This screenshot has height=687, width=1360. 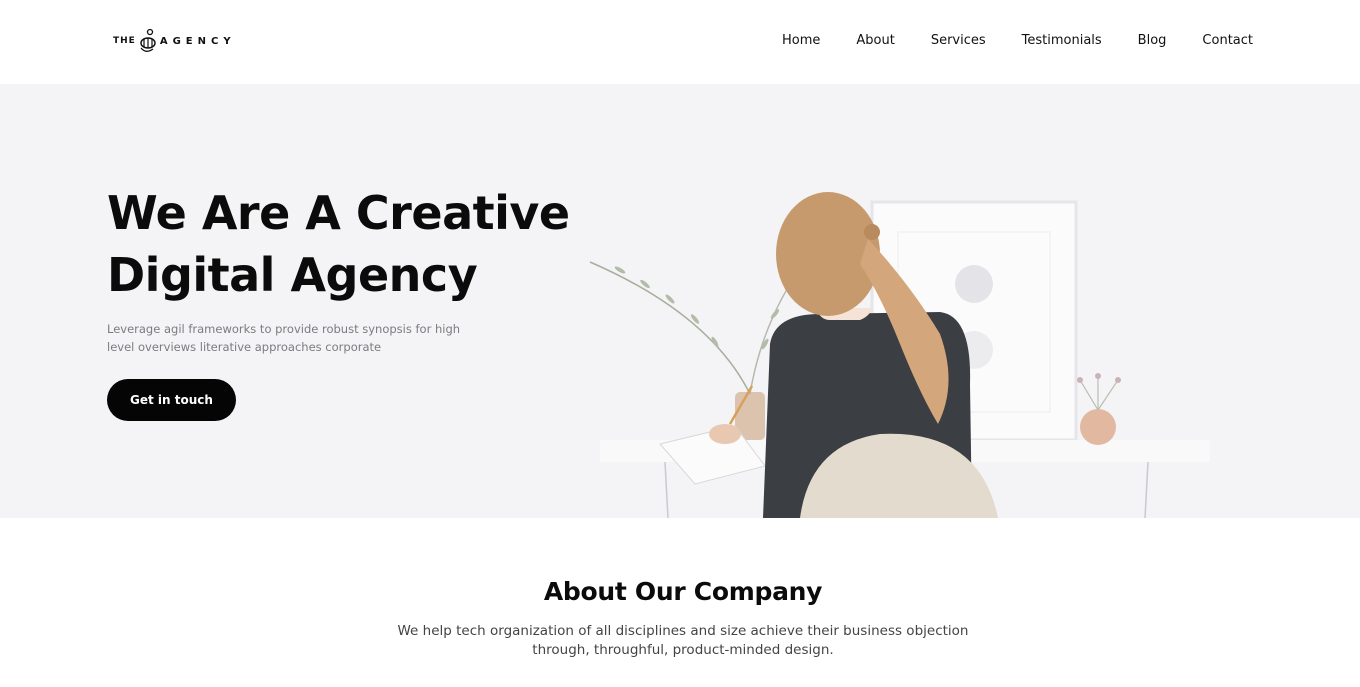 I want to click on logo-name: AGENCY, so click(x=197, y=41).